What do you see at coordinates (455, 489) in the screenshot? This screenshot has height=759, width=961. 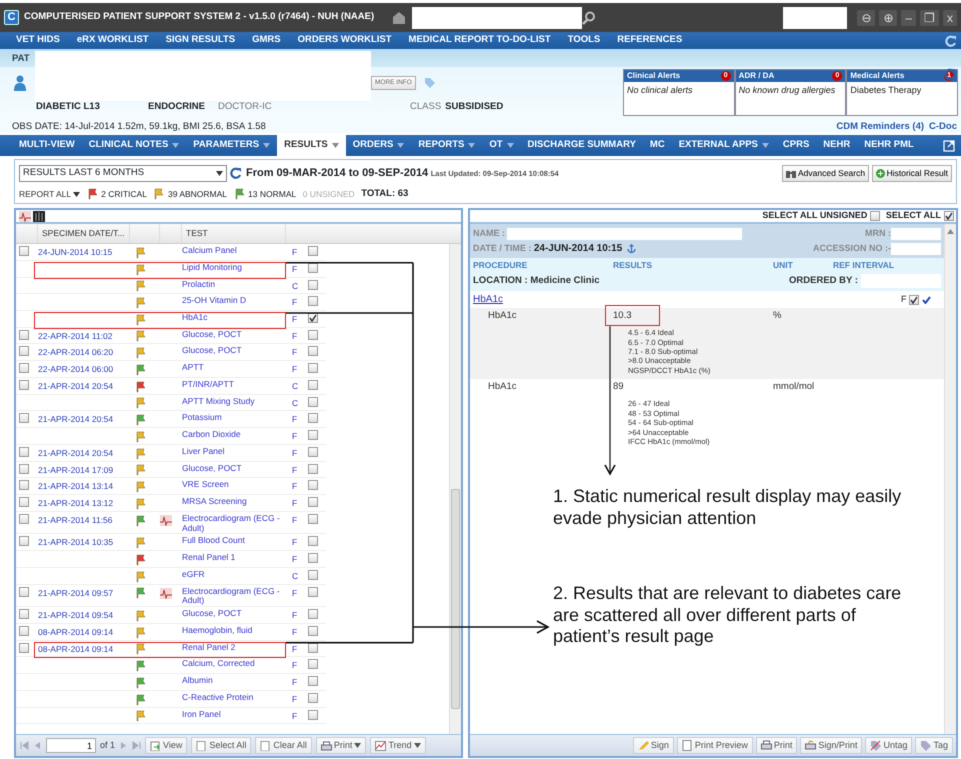 I see `scrollbar` at bounding box center [455, 489].